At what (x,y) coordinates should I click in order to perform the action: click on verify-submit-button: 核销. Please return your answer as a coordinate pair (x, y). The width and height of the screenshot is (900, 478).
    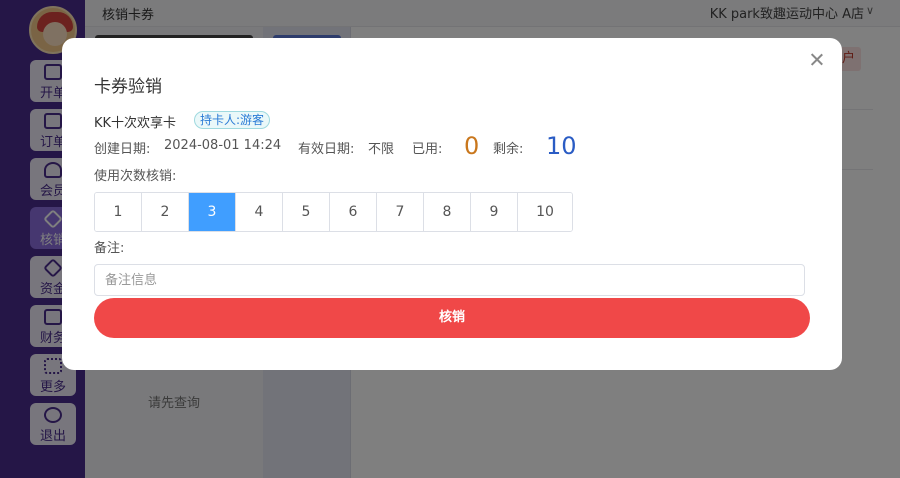
    Looking at the image, I should click on (452, 318).